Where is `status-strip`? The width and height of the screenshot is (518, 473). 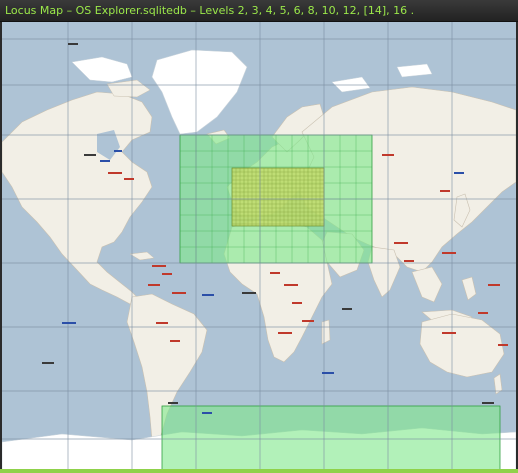
status-strip is located at coordinates (259, 471).